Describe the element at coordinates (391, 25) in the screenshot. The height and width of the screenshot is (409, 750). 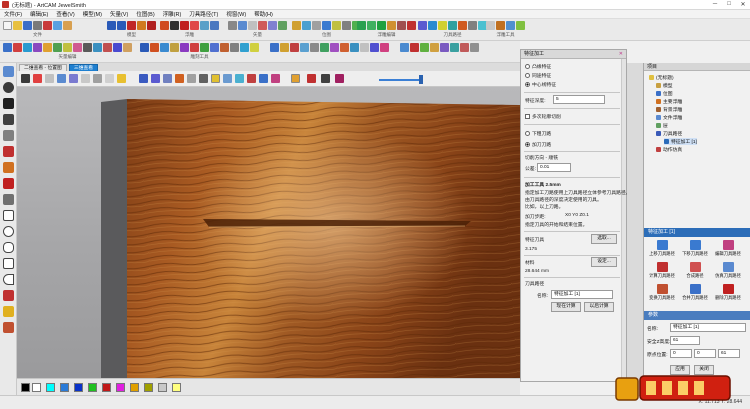
I see `relief-edit-4-icon` at that location.